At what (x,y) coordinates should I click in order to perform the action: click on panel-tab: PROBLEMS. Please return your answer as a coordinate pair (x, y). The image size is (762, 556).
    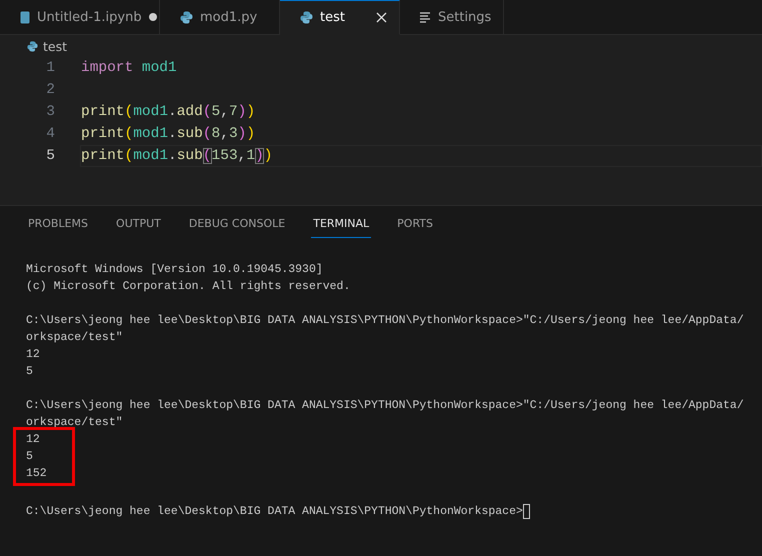
    Looking at the image, I should click on (58, 225).